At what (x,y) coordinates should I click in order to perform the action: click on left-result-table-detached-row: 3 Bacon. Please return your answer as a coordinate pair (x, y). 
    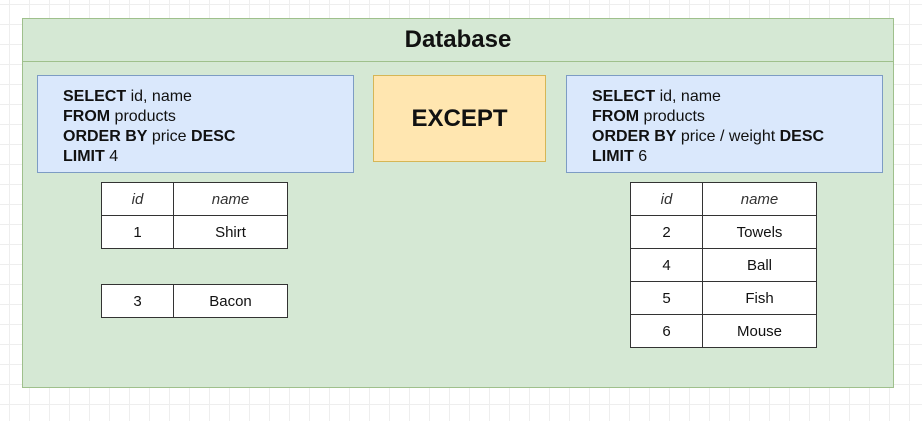
    Looking at the image, I should click on (194, 301).